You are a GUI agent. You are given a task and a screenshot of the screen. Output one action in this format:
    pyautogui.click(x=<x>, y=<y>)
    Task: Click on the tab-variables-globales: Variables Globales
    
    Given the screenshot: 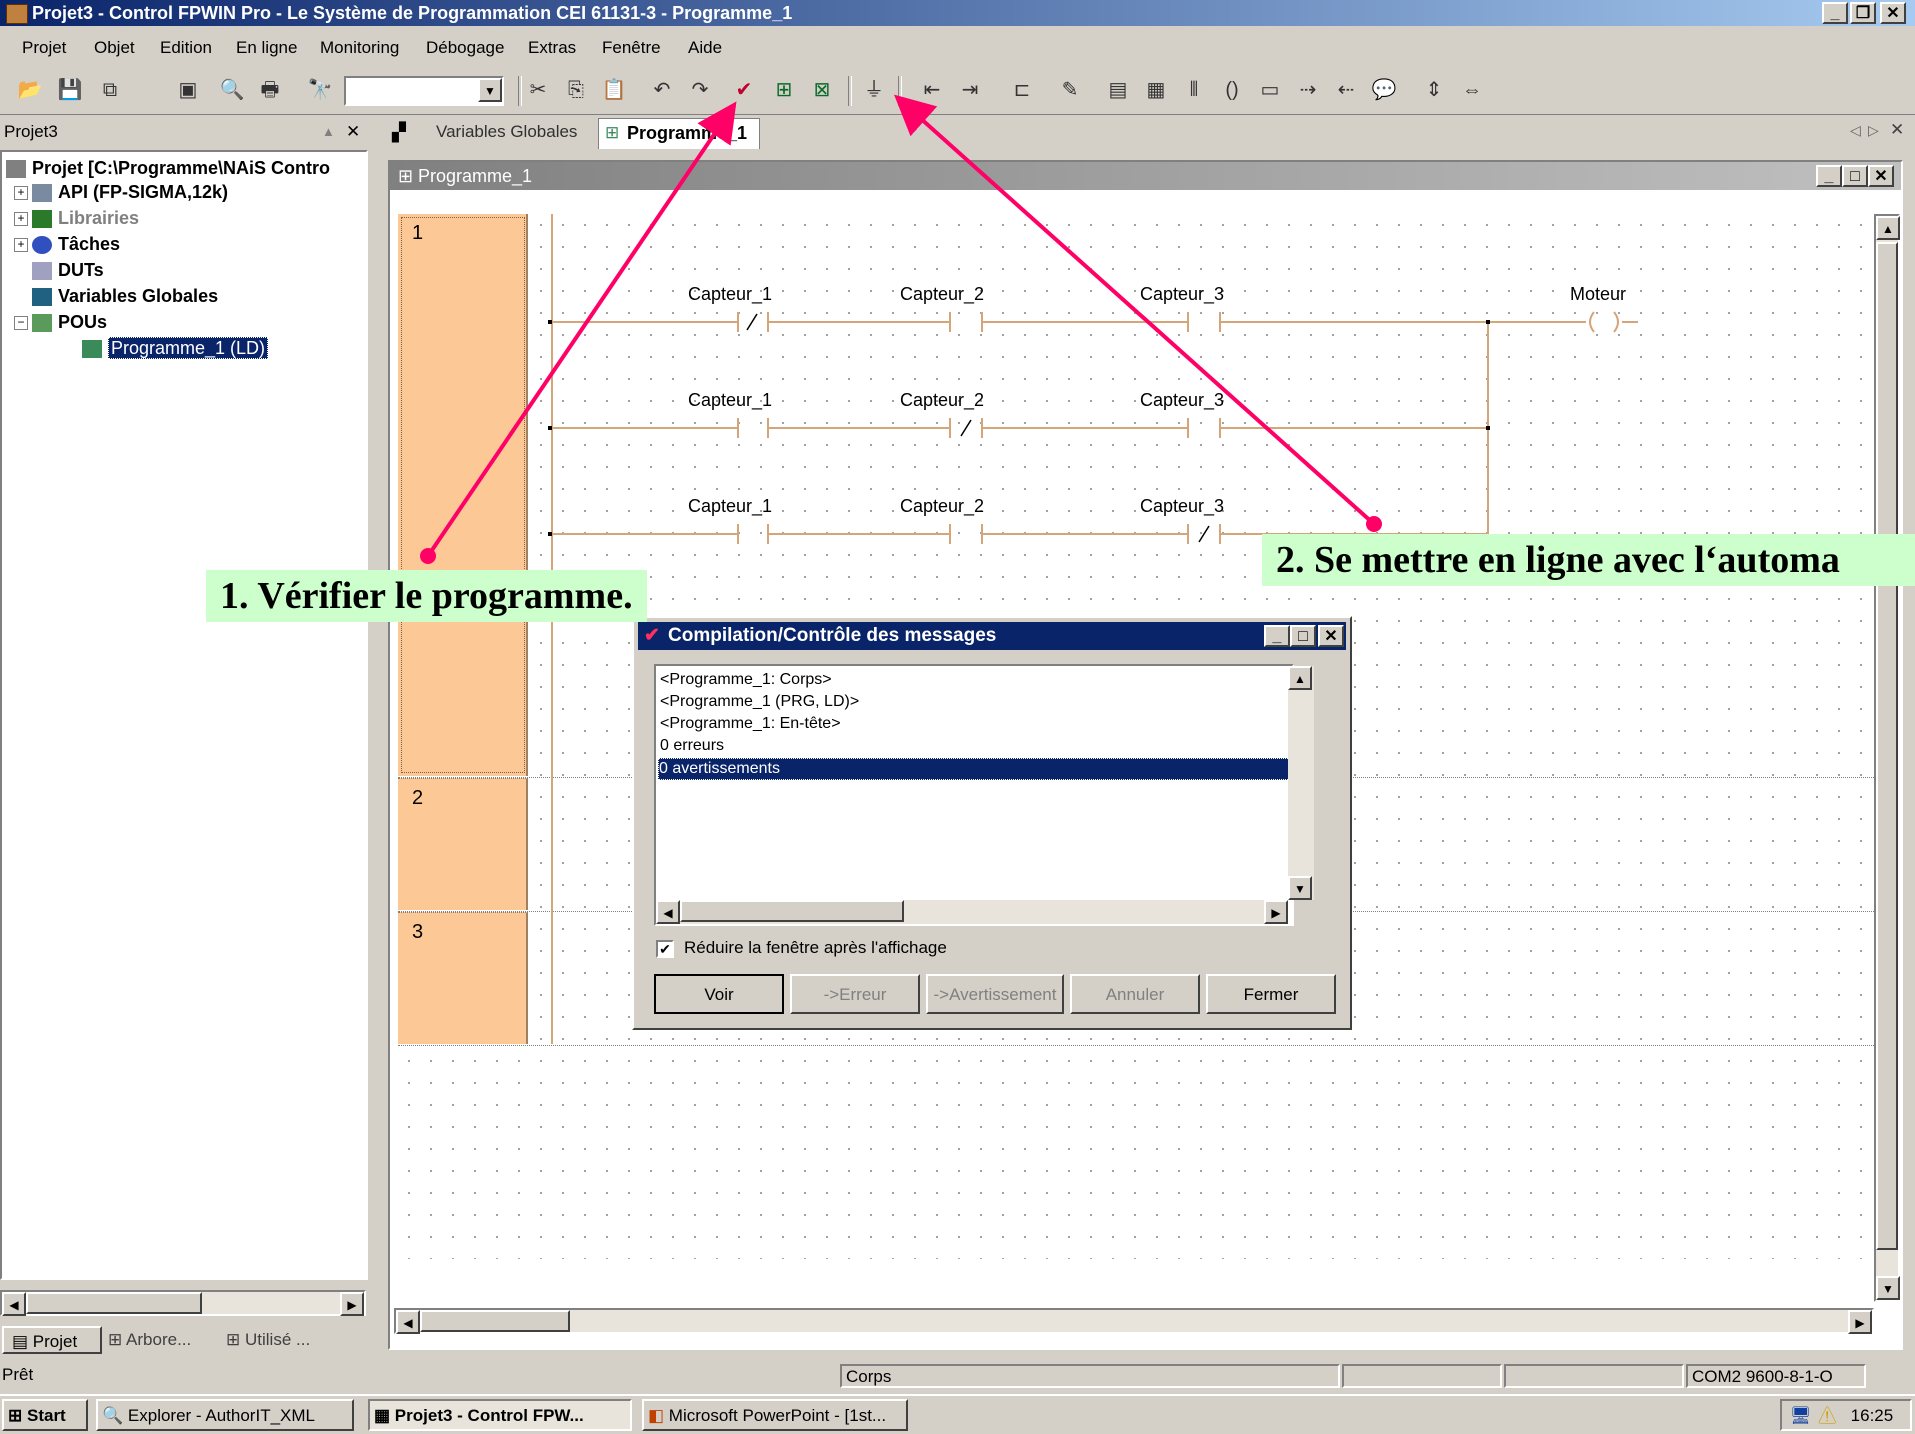 What is the action you would take?
    pyautogui.click(x=506, y=132)
    